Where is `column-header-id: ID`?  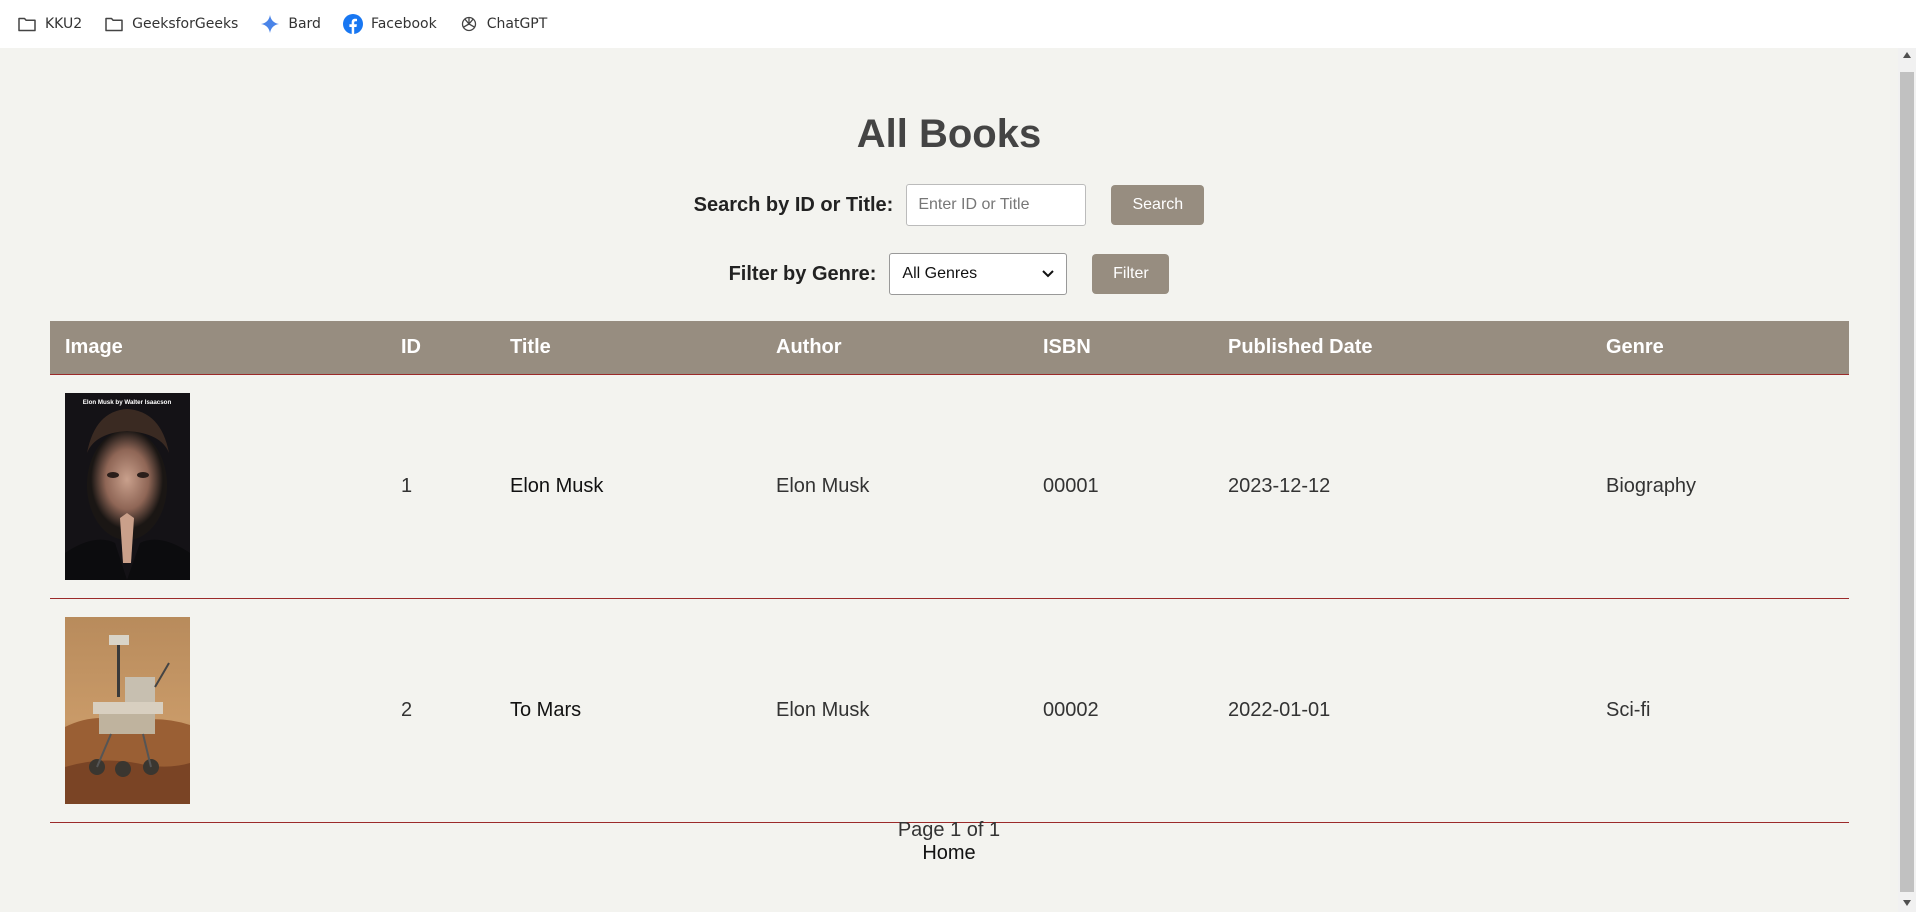 column-header-id: ID is located at coordinates (440, 348).